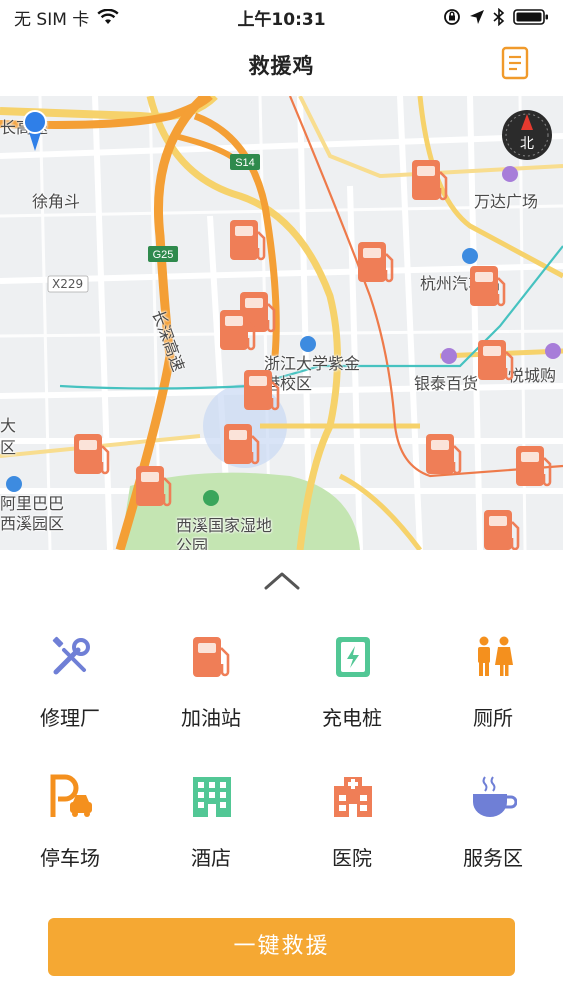 The height and width of the screenshot is (1000, 563). I want to click on category-label: 医院, so click(352, 858).